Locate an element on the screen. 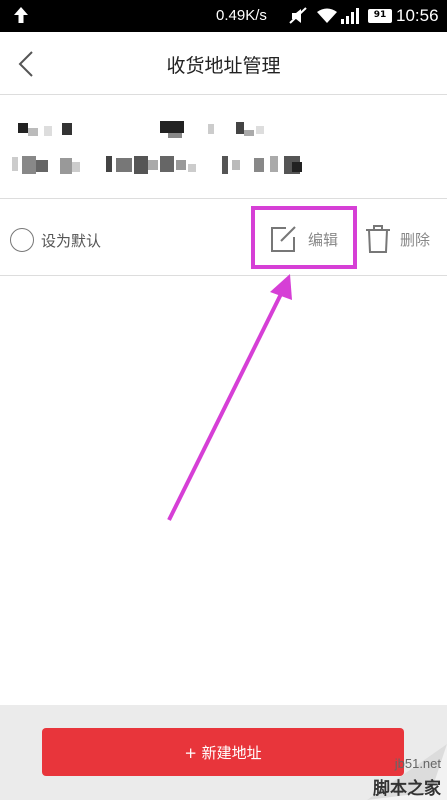 The width and height of the screenshot is (447, 800). upload-arrow-icon is located at coordinates (21, 15).